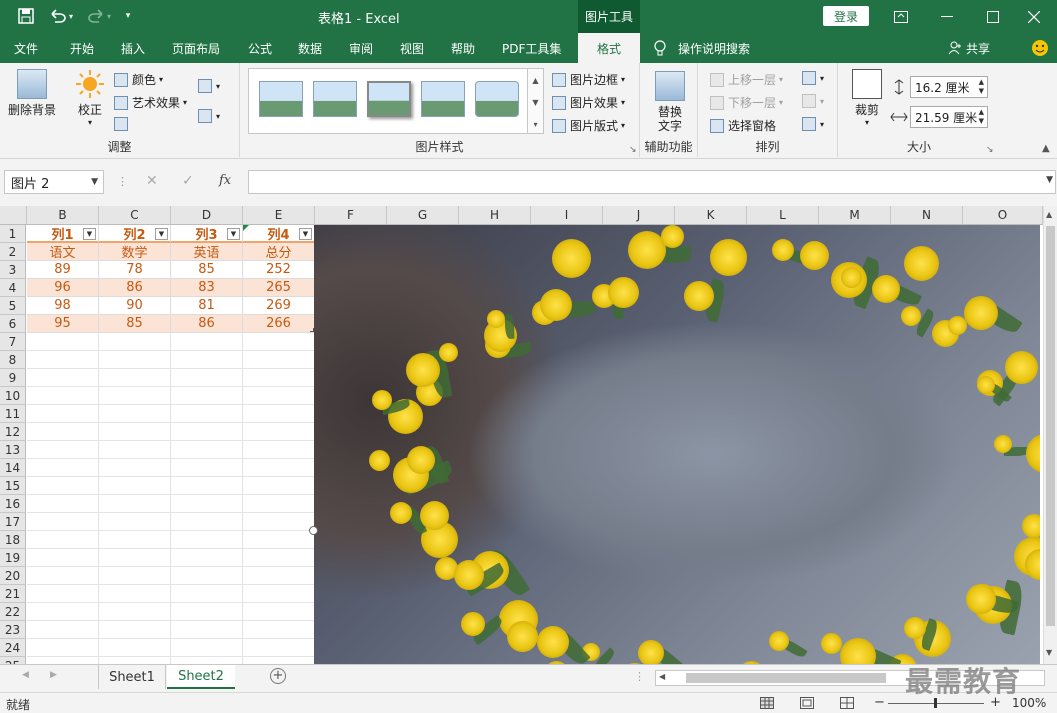  Describe the element at coordinates (99, 16) in the screenshot. I see `redo-icon: ▾` at that location.